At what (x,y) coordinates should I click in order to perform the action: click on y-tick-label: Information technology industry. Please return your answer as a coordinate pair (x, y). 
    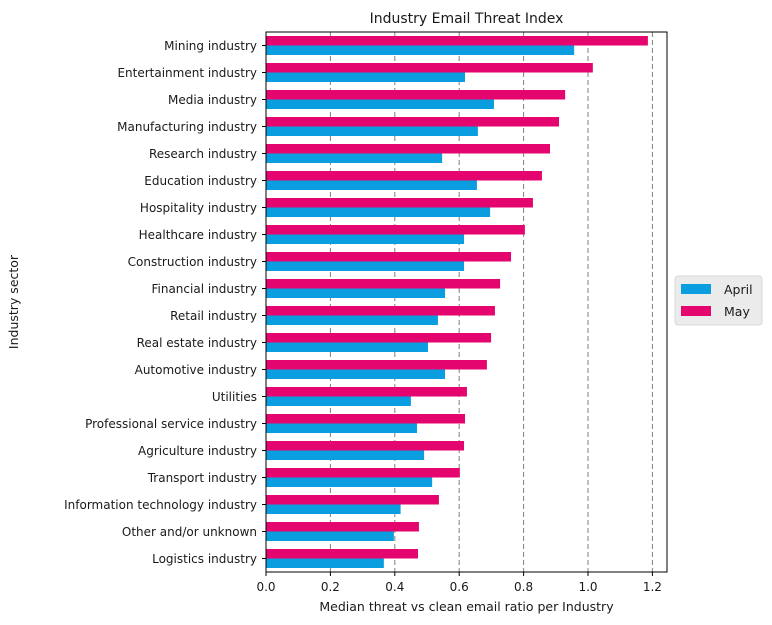
    Looking at the image, I should click on (160, 505).